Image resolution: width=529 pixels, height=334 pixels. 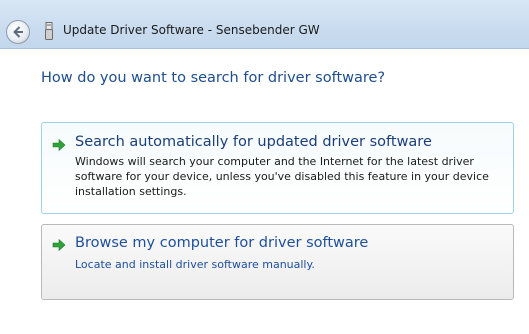 What do you see at coordinates (191, 30) in the screenshot?
I see `window-title: Update Driver Software - Sensebender GW` at bounding box center [191, 30].